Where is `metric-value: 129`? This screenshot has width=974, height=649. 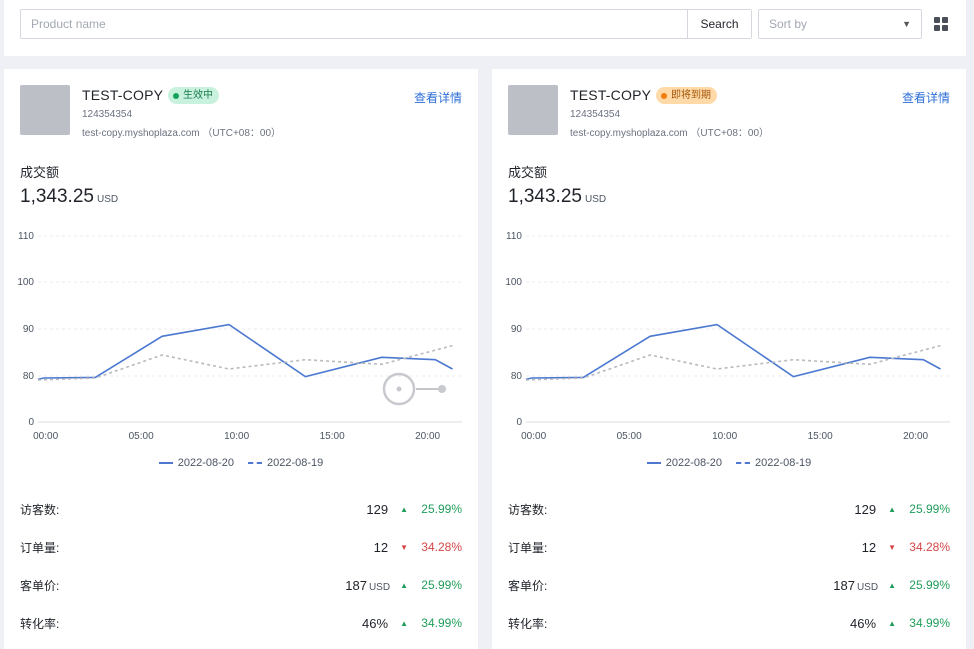 metric-value: 129 is located at coordinates (866, 509).